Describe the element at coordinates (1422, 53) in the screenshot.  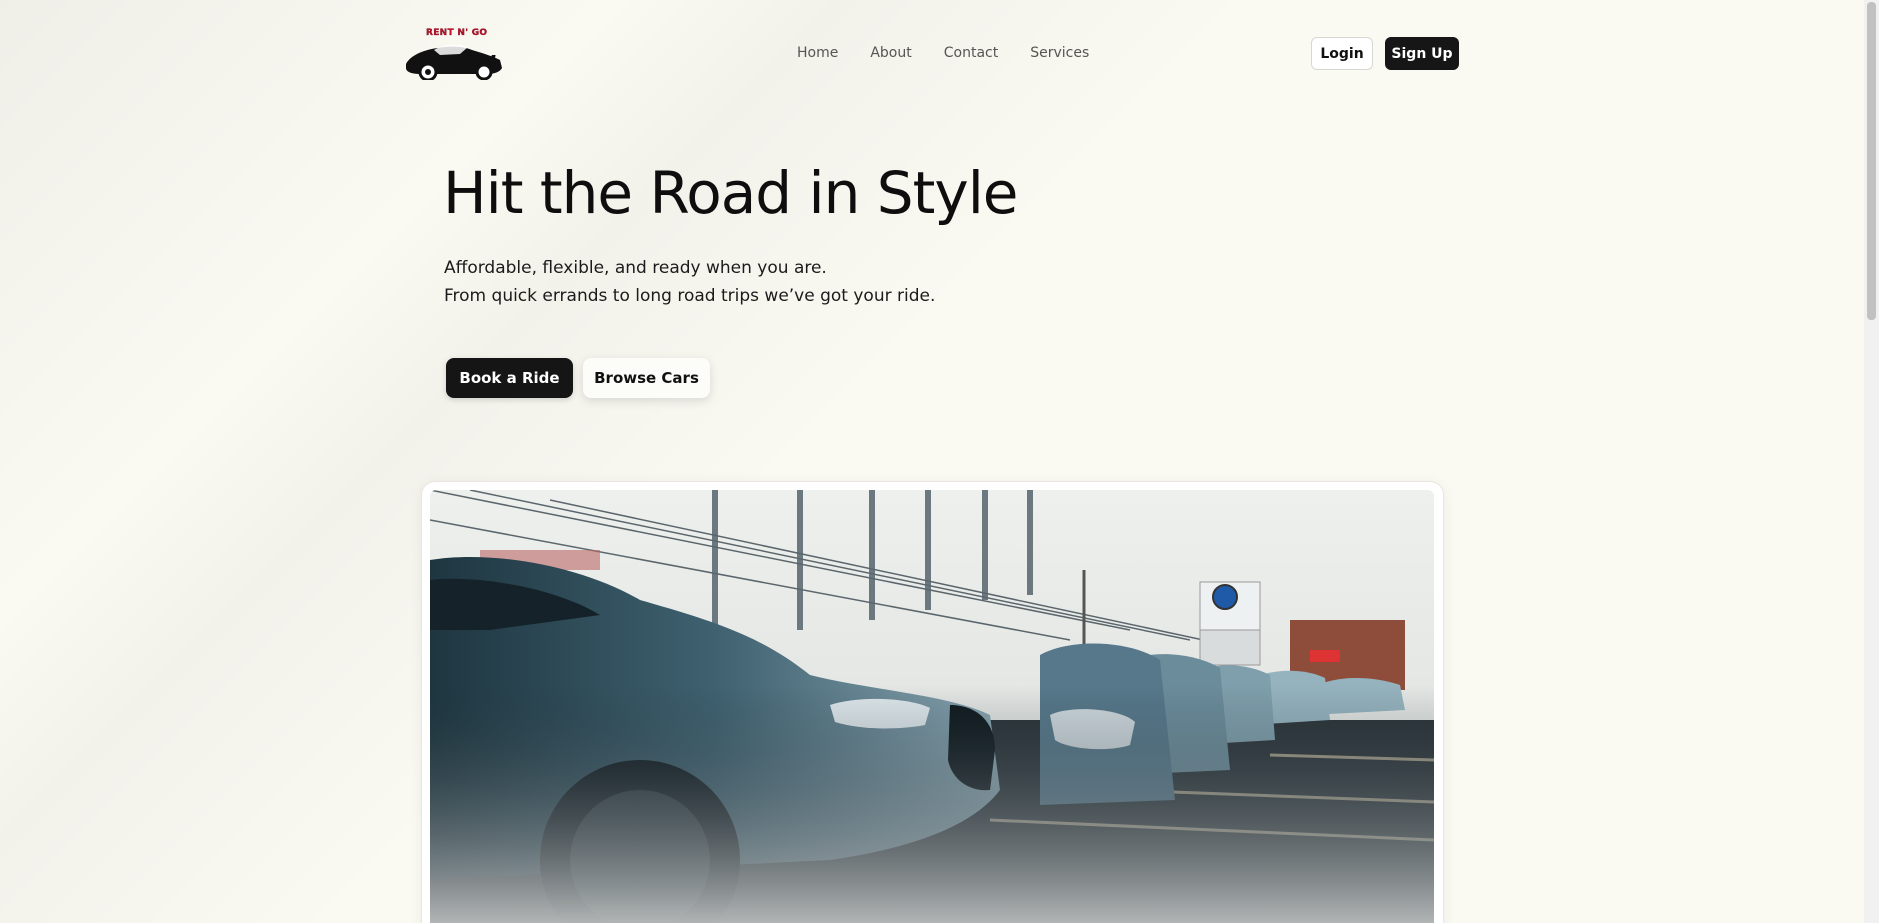
I see `signup-button: Sign Up` at that location.